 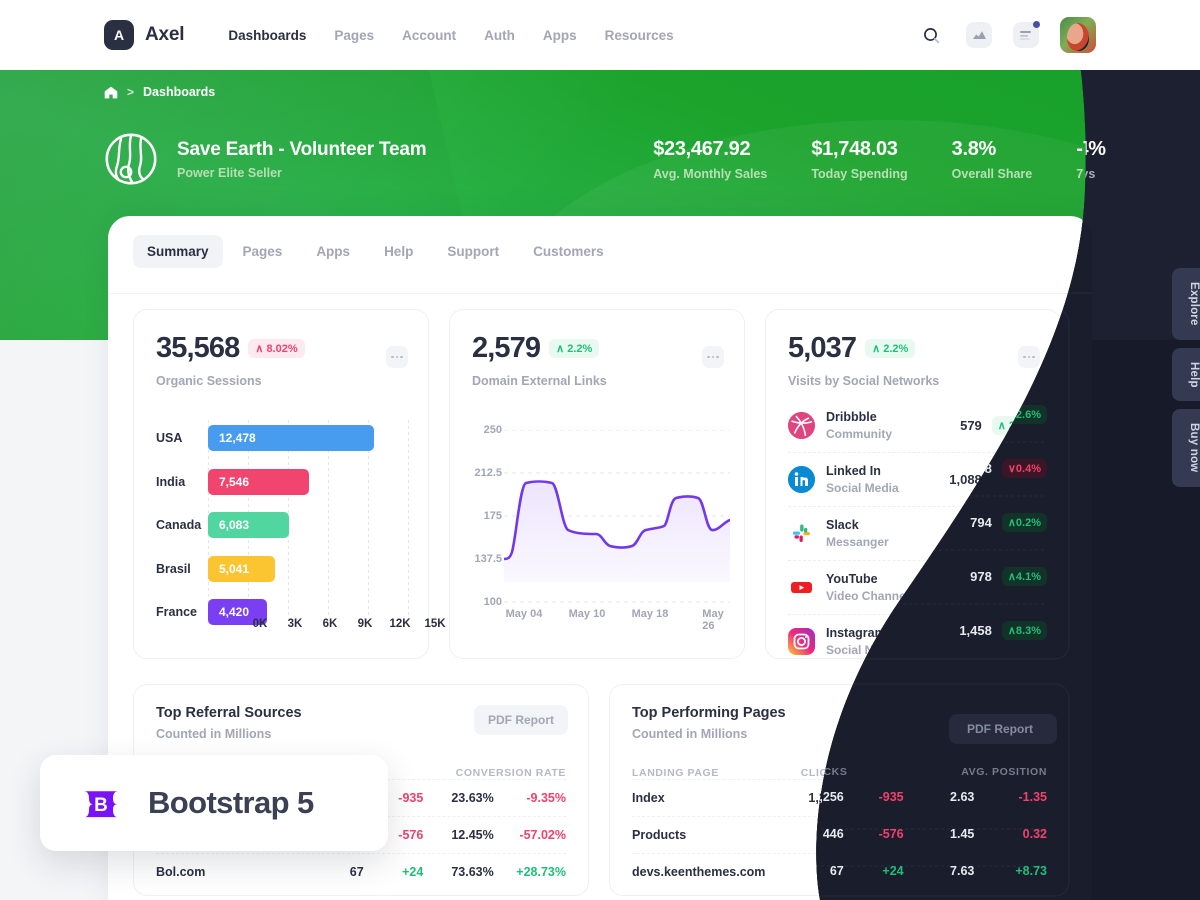 What do you see at coordinates (260, 624) in the screenshot?
I see `x-tick: 0K` at bounding box center [260, 624].